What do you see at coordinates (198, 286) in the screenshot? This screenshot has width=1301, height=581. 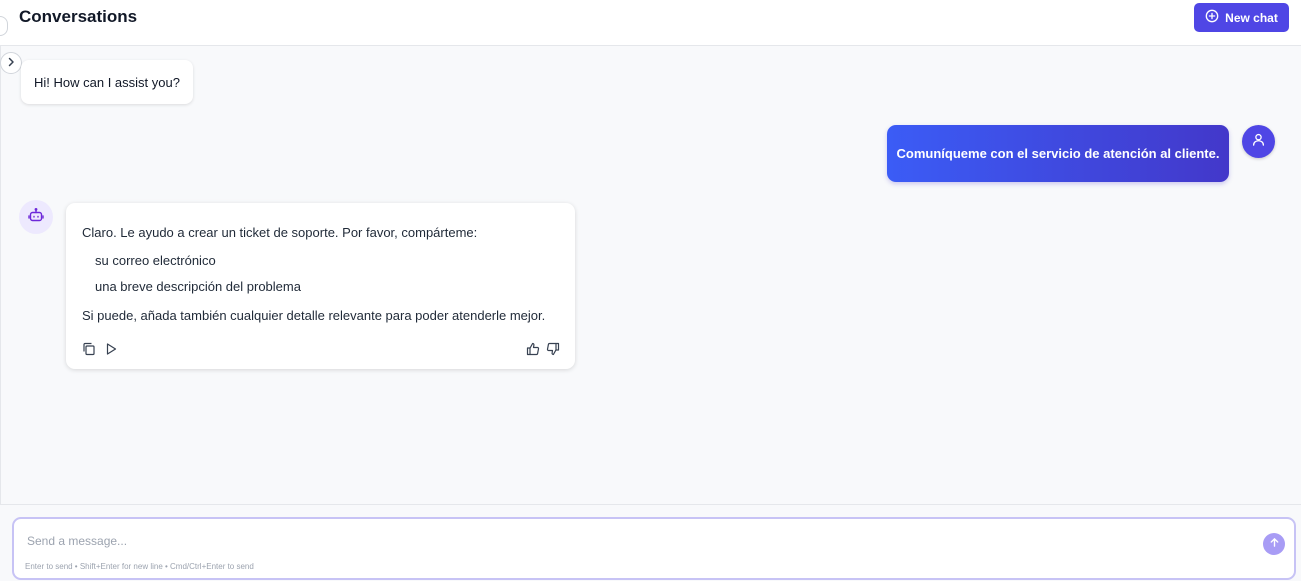 I see `list-item: una breve descripción del problema` at bounding box center [198, 286].